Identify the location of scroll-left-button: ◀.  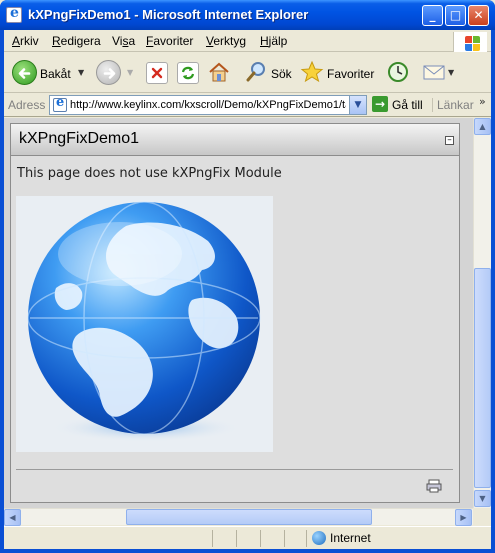
(12, 517).